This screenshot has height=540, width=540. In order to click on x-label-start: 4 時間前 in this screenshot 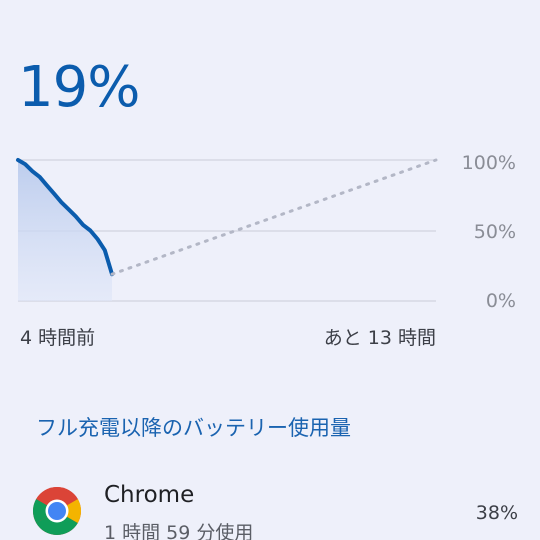, I will do `click(58, 338)`.